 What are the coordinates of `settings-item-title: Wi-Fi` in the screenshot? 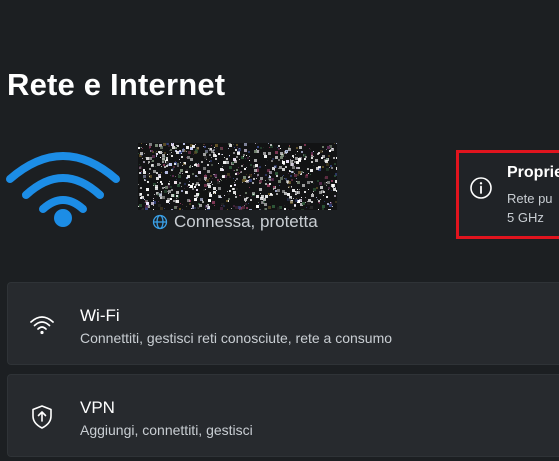 It's located at (100, 315).